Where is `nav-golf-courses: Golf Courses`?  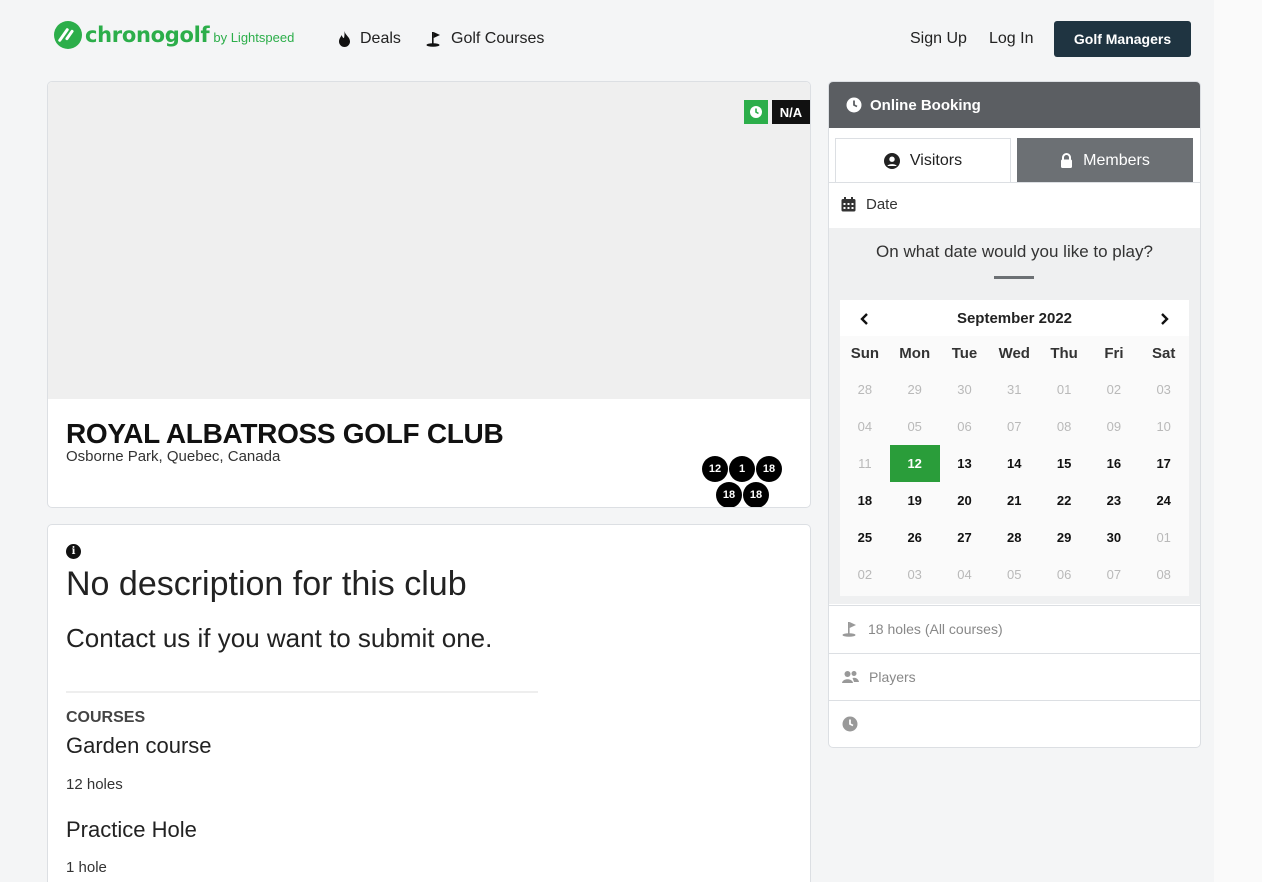 nav-golf-courses: Golf Courses is located at coordinates (485, 39).